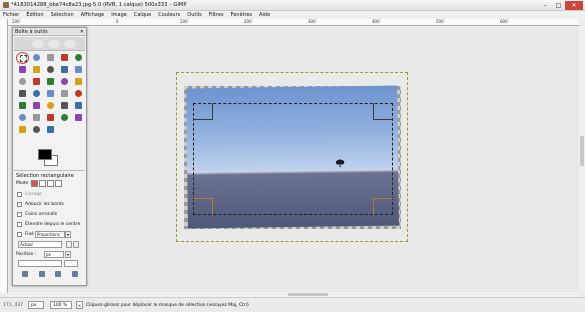  Describe the element at coordinates (40, 244) in the screenshot. I see `aspect-ratio-input: Actuel` at that location.